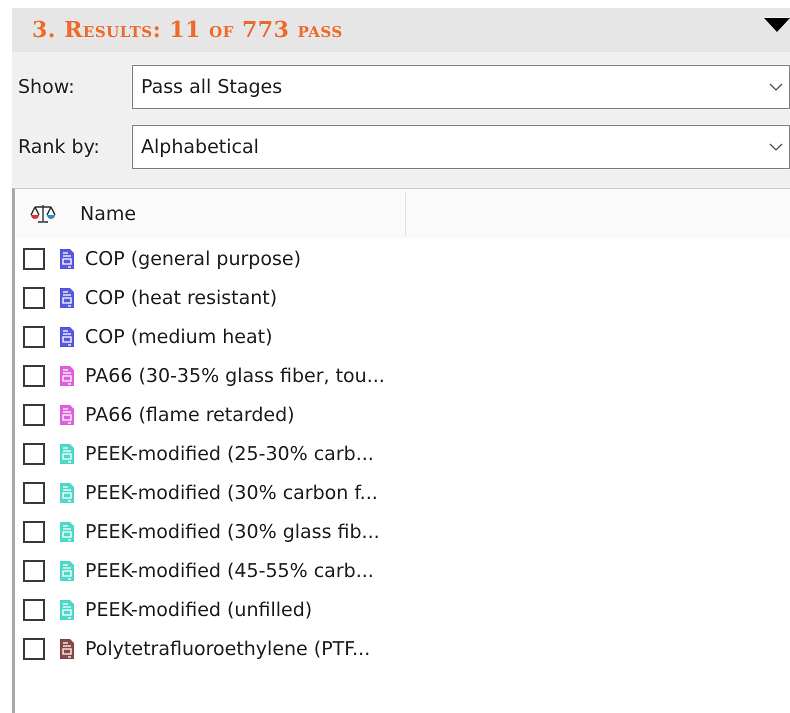  I want to click on balance-scale-icon, so click(43, 214).